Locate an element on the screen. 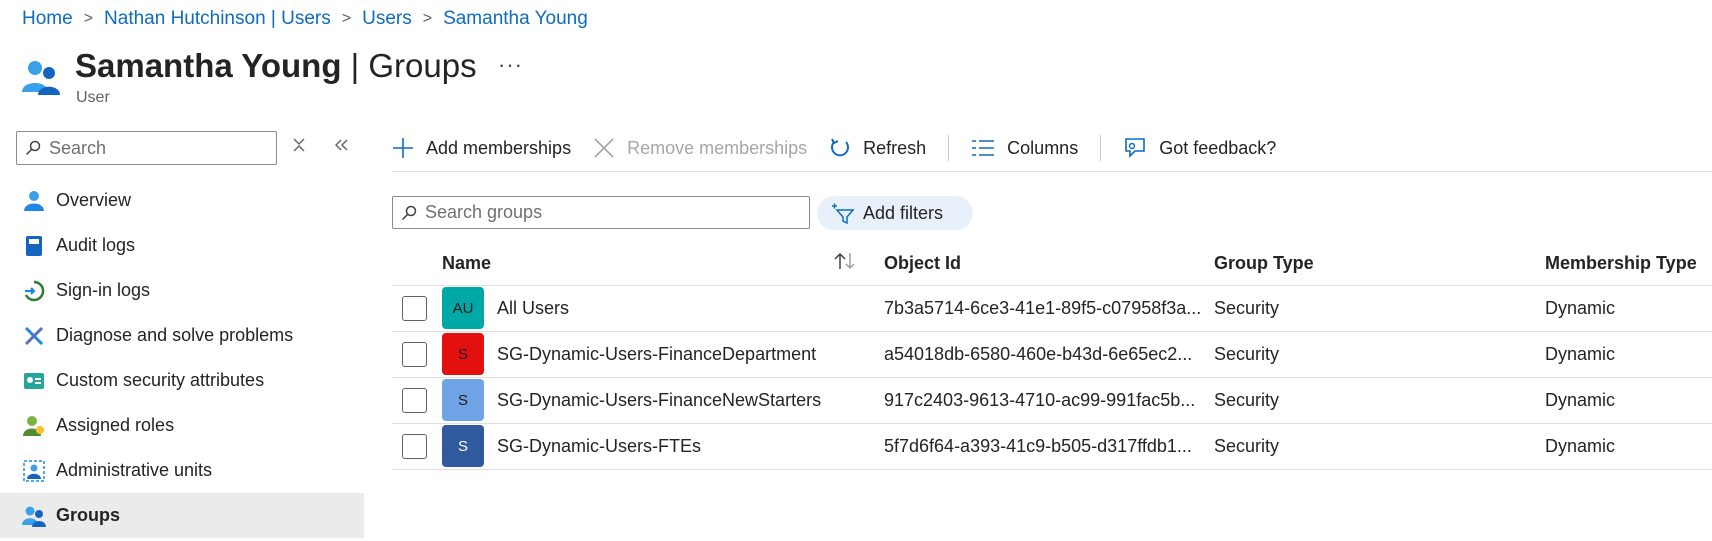 This screenshot has height=541, width=1712. add-filters-button: Add filters is located at coordinates (895, 213).